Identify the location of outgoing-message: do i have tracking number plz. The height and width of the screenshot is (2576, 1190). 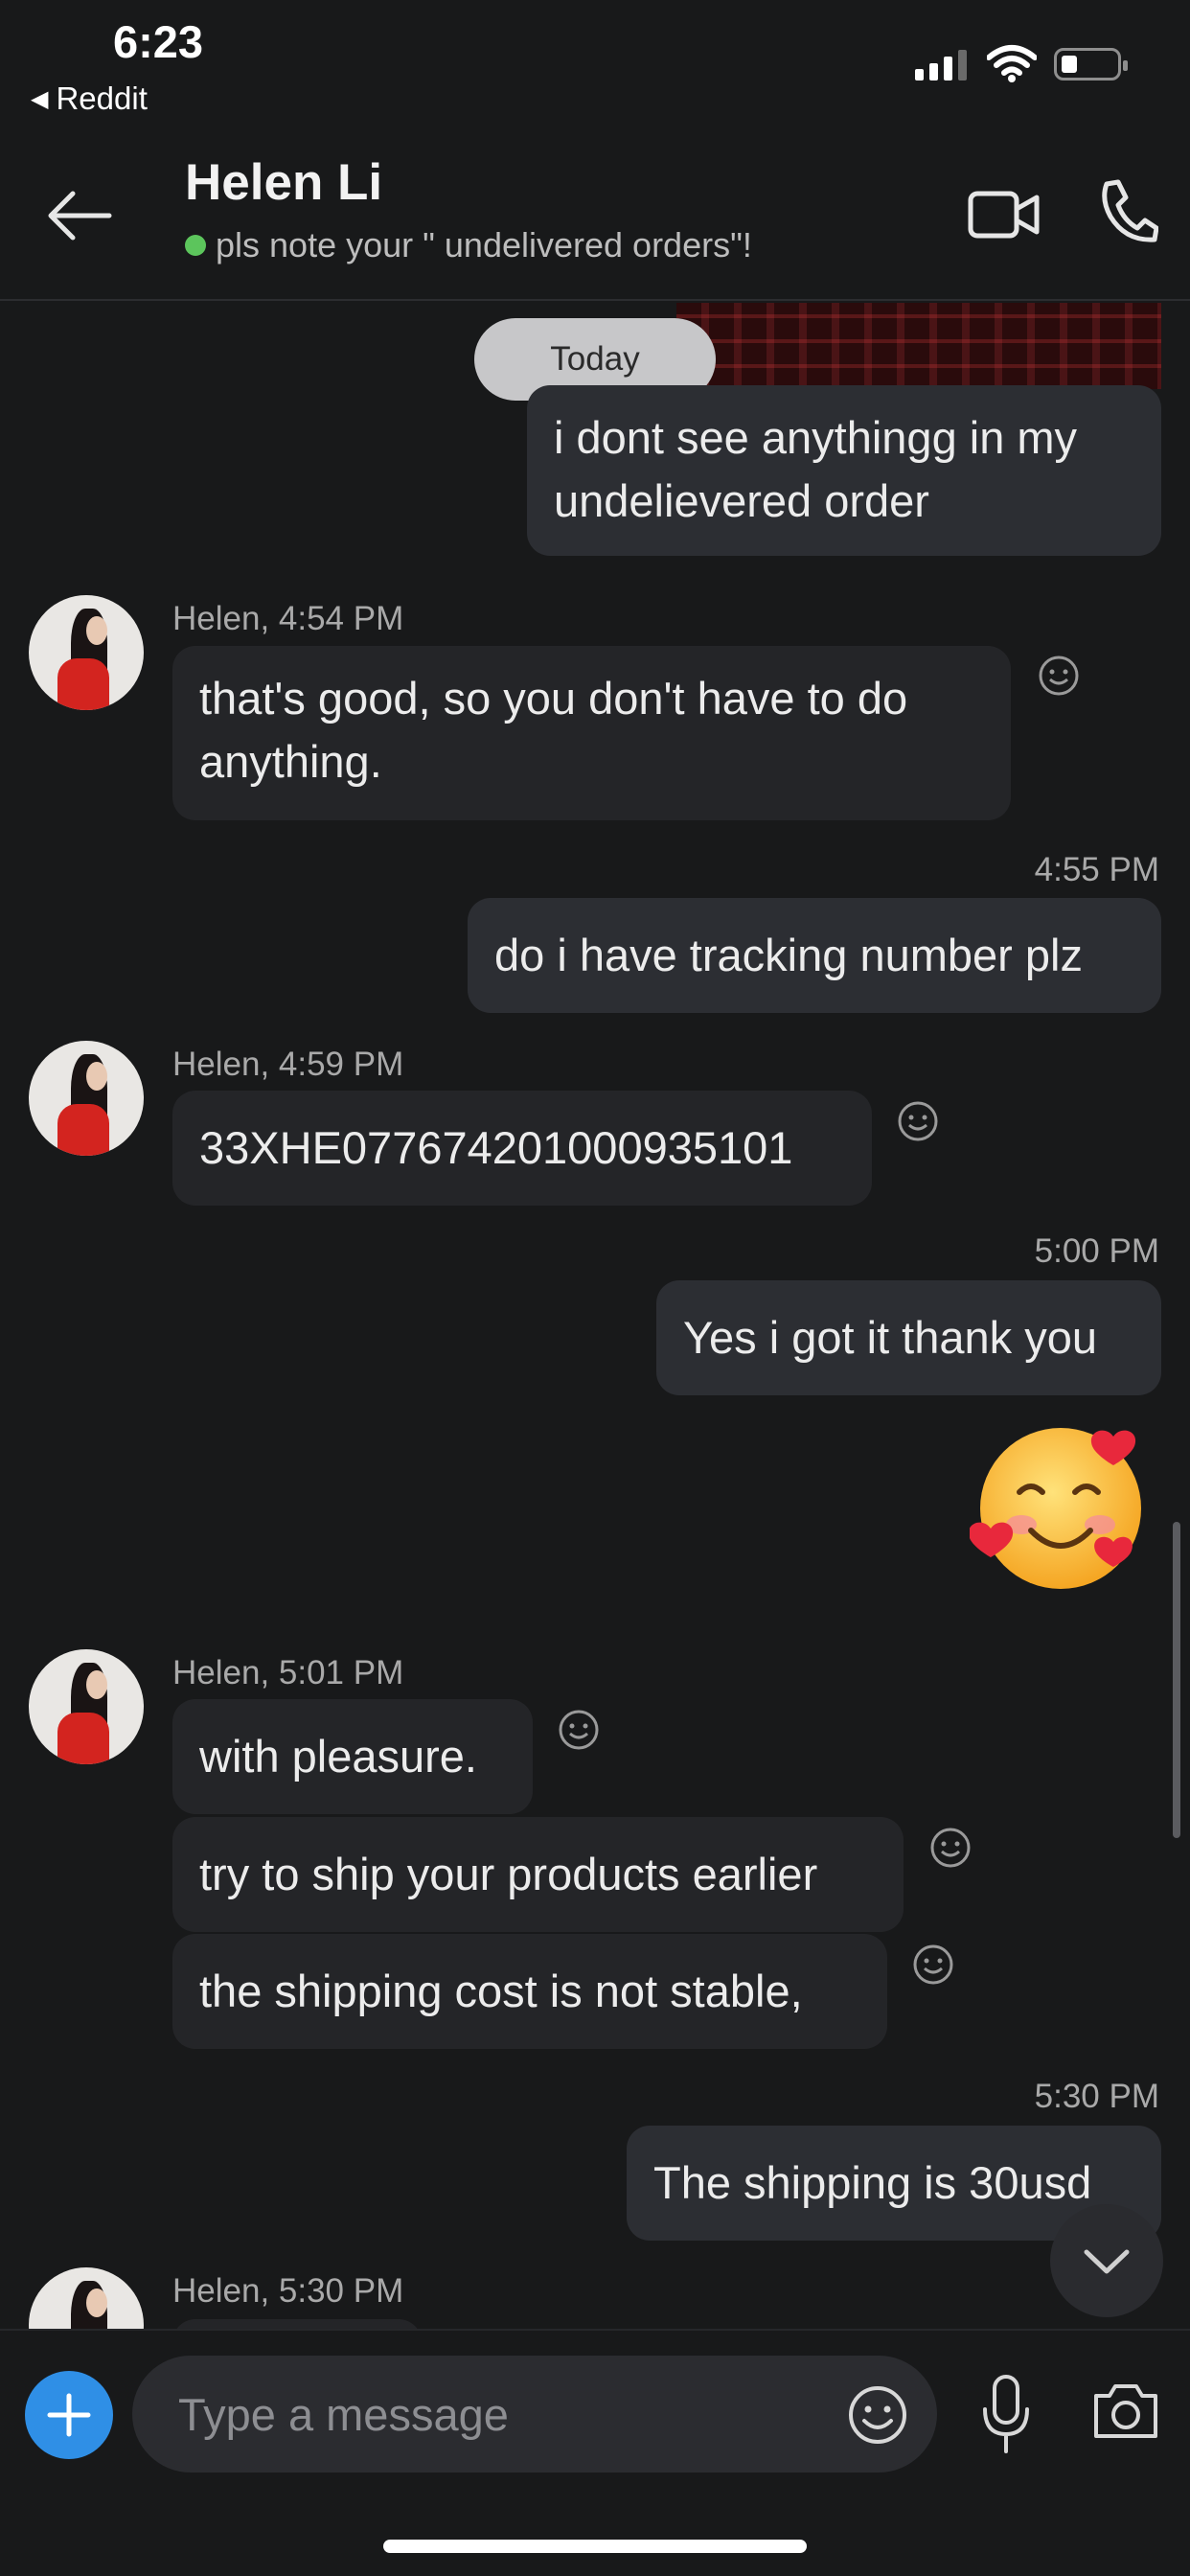
(814, 955).